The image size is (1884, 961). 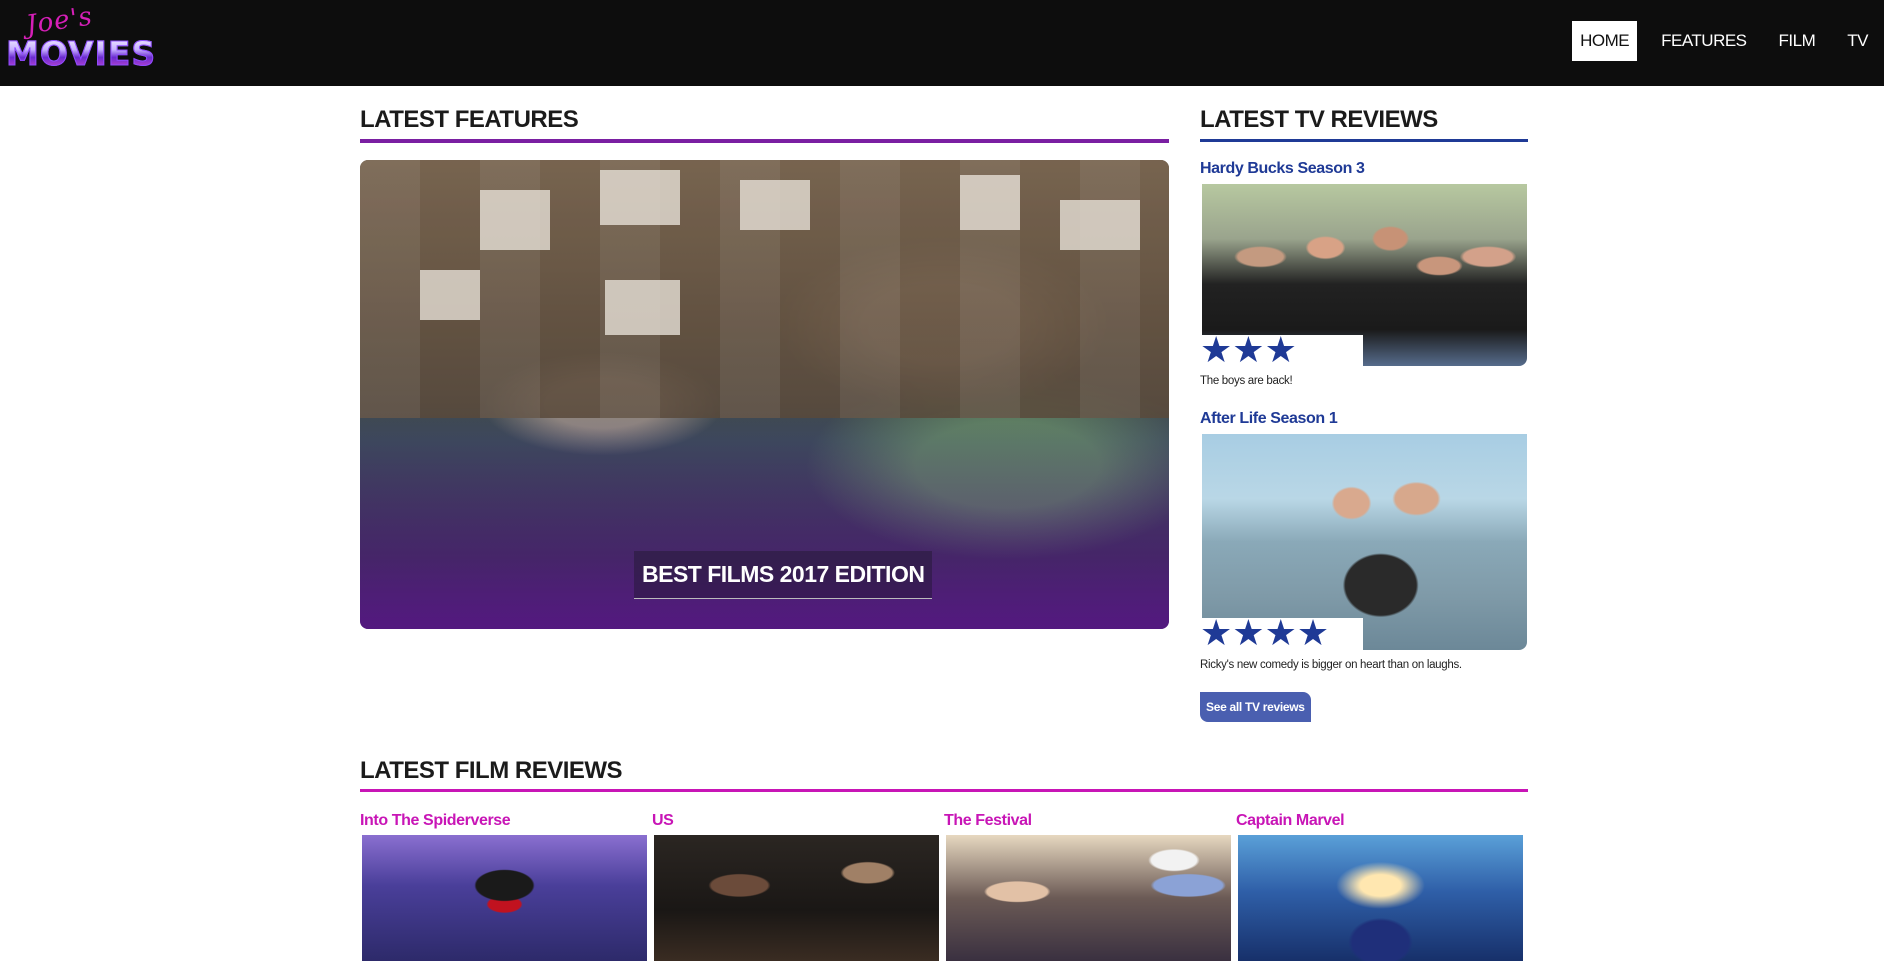 What do you see at coordinates (1319, 119) in the screenshot?
I see `tv-heading: LATEST TV REVIEWS` at bounding box center [1319, 119].